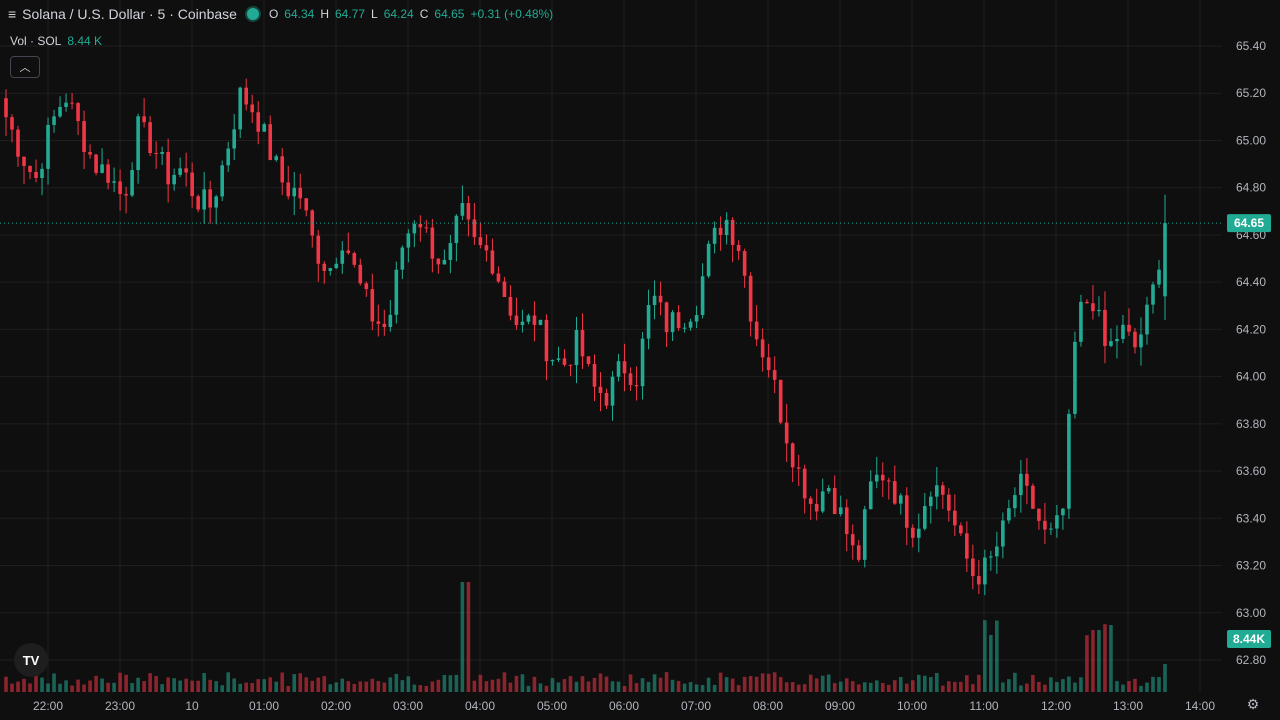 Image resolution: width=1280 pixels, height=720 pixels. What do you see at coordinates (552, 706) in the screenshot?
I see `time-tick-label: 05:00` at bounding box center [552, 706].